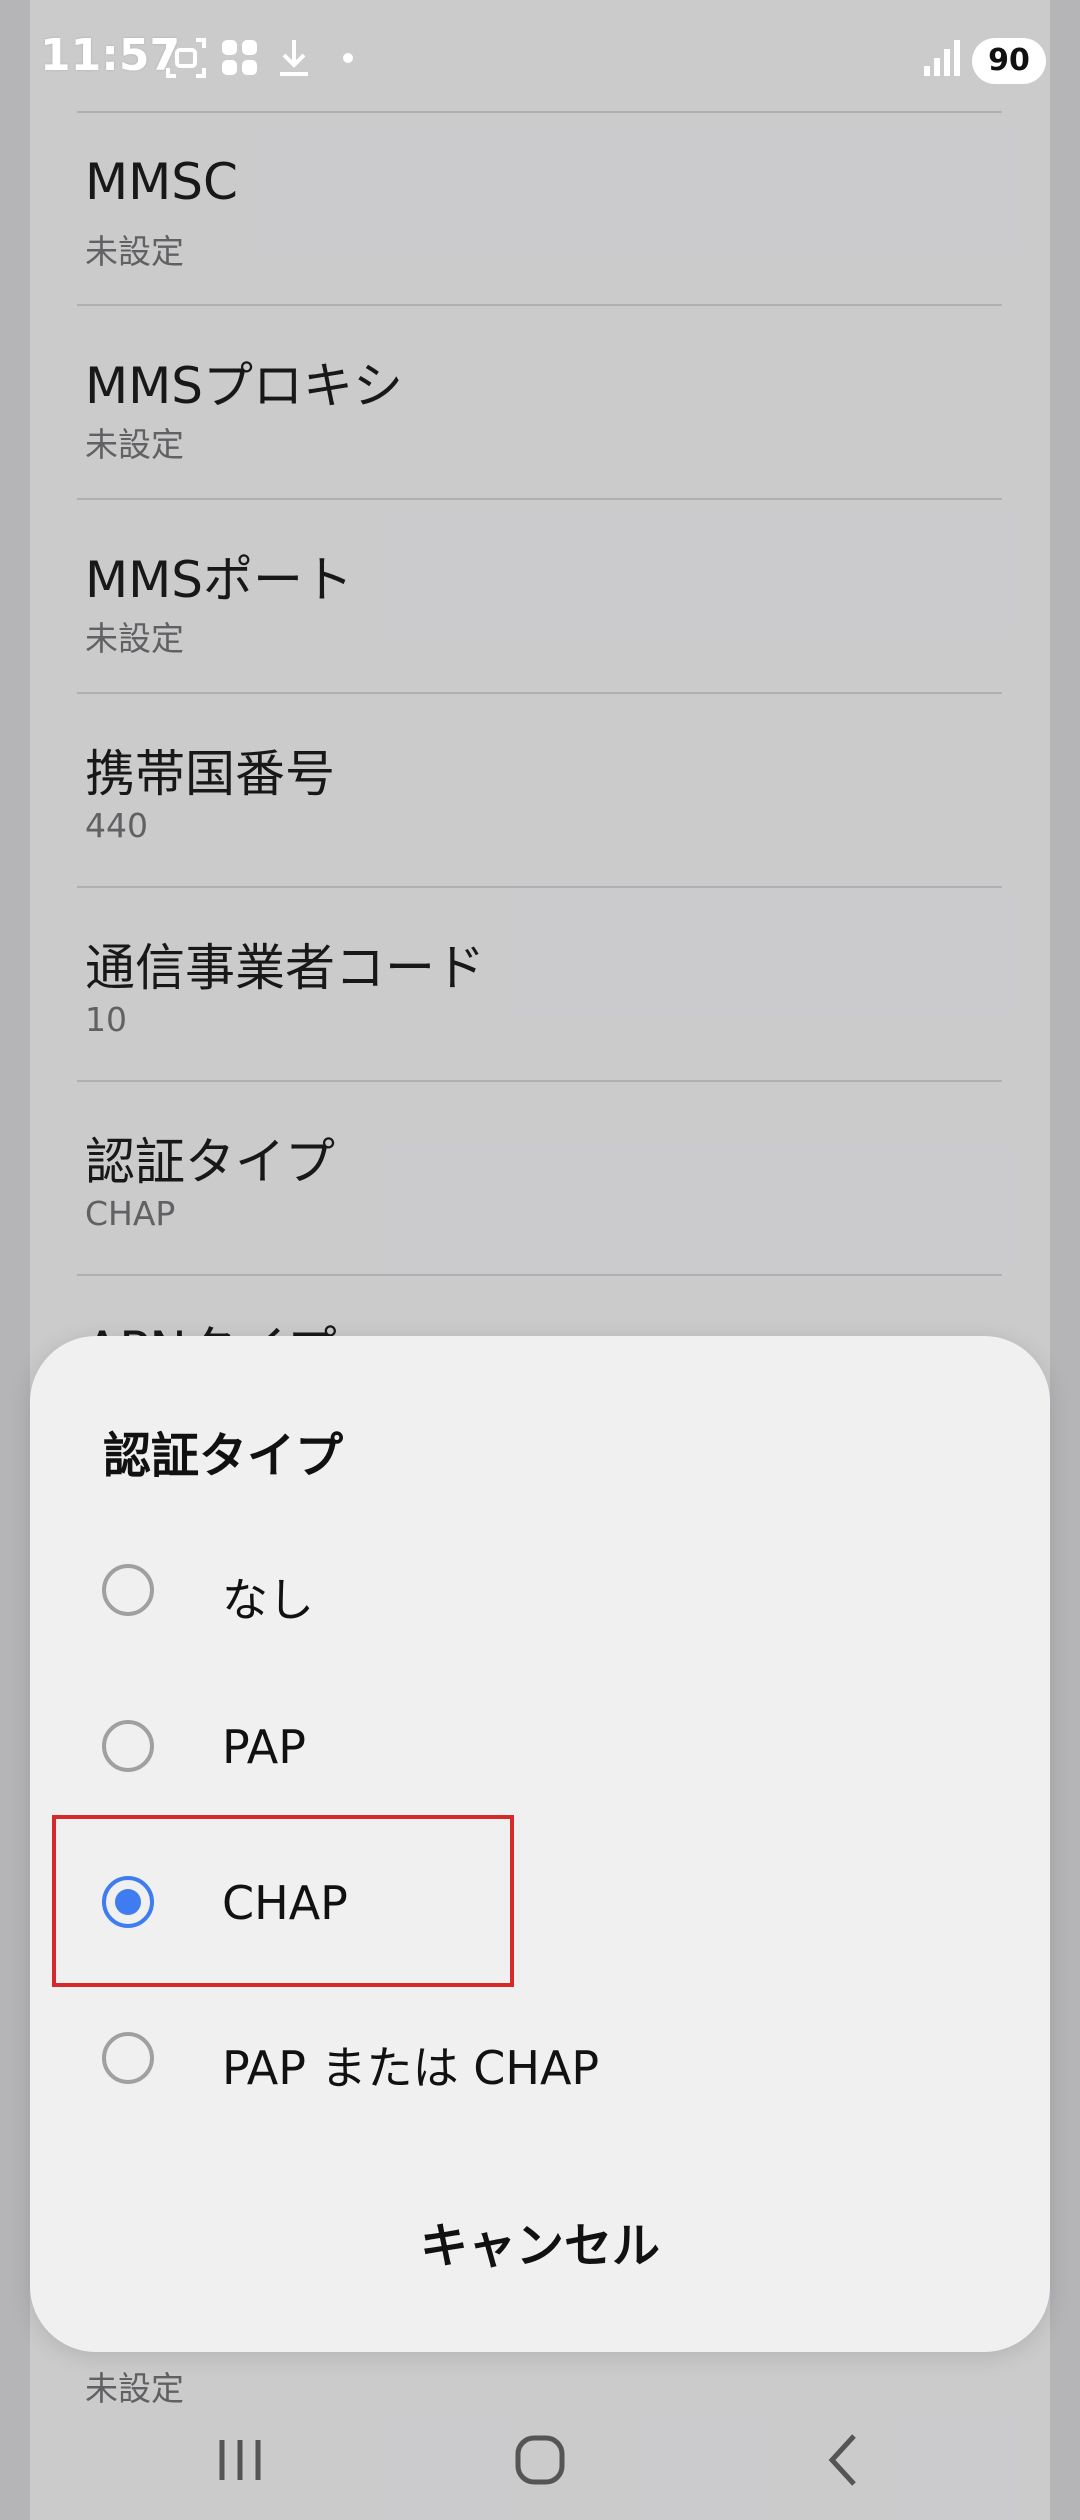  Describe the element at coordinates (1009, 61) in the screenshot. I see `battery-indicator: 90` at that location.